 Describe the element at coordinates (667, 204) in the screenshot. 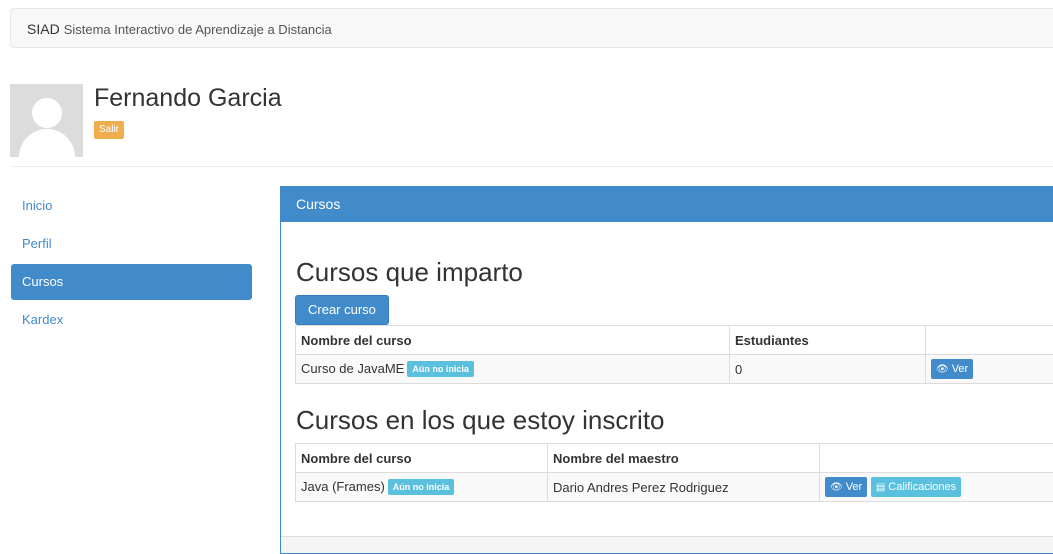

I see `panel-title: Cursos` at that location.